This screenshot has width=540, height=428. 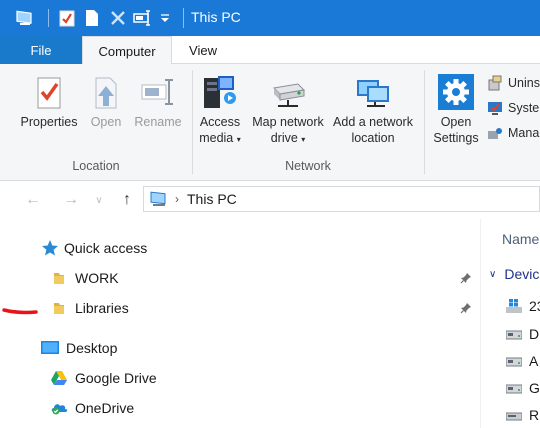 What do you see at coordinates (520, 239) in the screenshot?
I see `column-header-name: Name` at bounding box center [520, 239].